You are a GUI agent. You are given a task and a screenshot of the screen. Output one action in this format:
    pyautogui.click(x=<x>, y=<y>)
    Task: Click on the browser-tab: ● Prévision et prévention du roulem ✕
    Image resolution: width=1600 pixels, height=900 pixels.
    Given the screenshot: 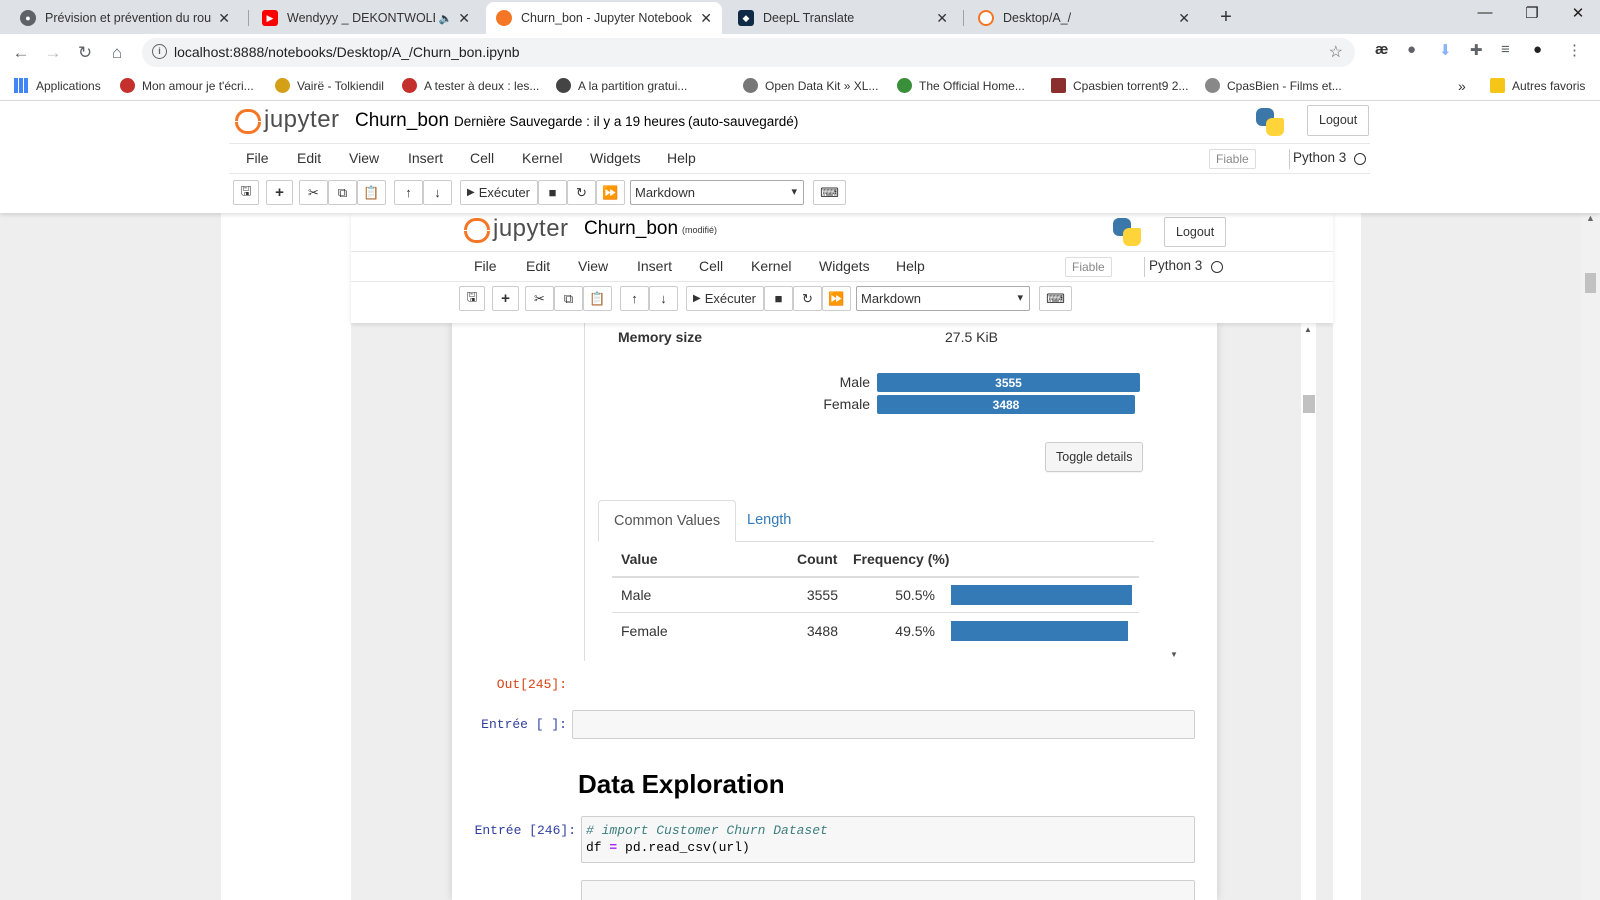 What is the action you would take?
    pyautogui.click(x=125, y=18)
    